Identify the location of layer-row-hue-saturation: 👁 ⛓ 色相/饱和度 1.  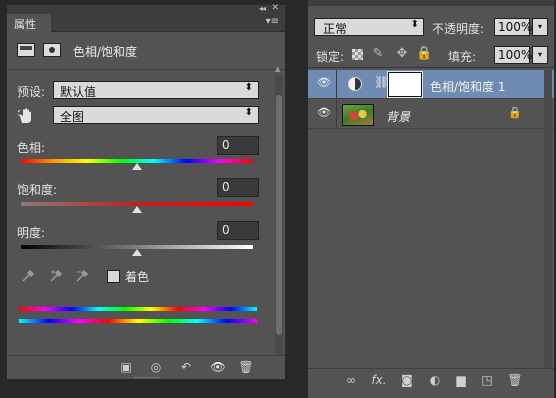
(431, 84).